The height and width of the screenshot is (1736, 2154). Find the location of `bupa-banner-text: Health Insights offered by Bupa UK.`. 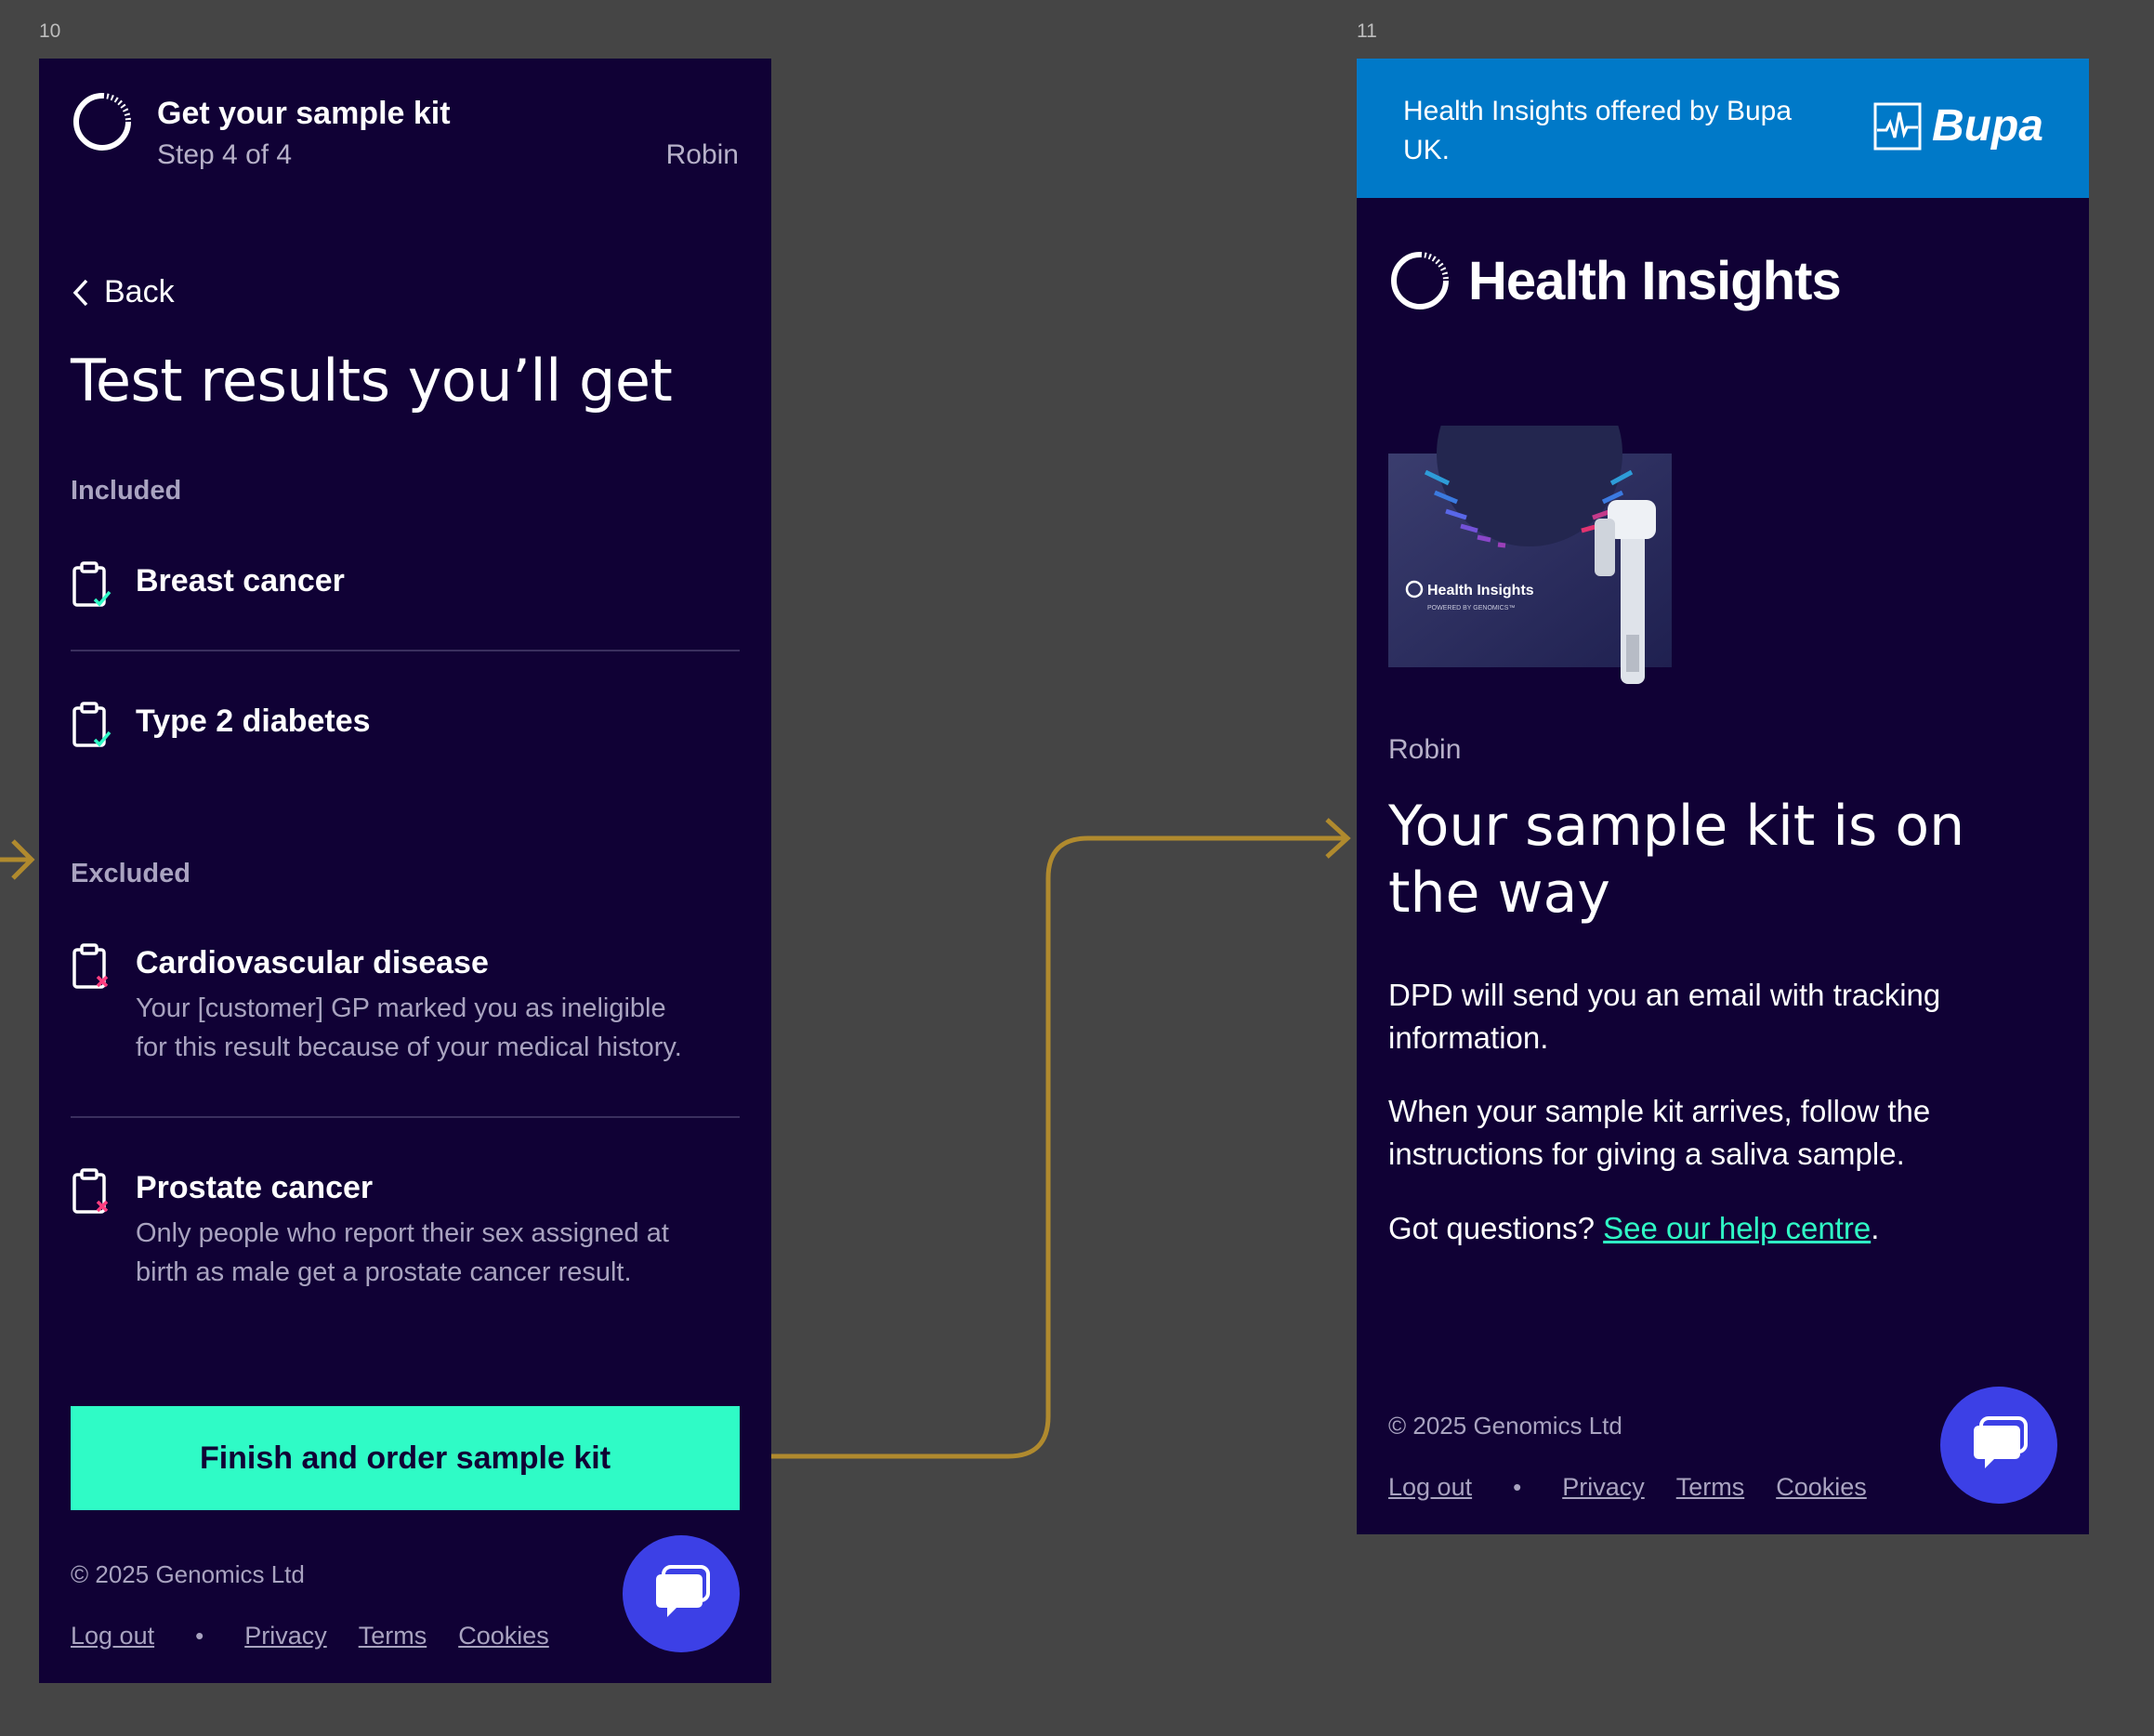

bupa-banner-text: Health Insights offered by Bupa UK. is located at coordinates (1598, 130).